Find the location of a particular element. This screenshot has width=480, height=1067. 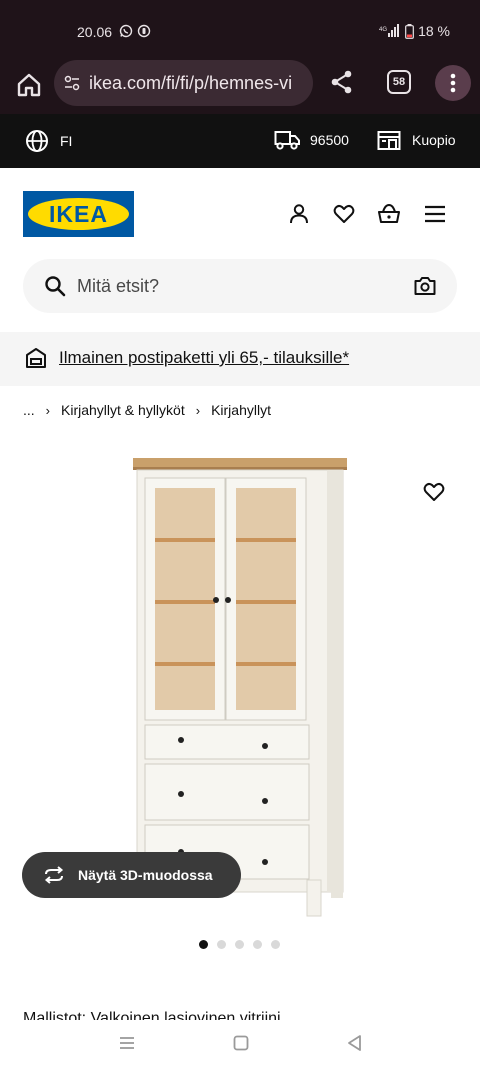

add-to-favourites-heart-icon is located at coordinates (434, 492).